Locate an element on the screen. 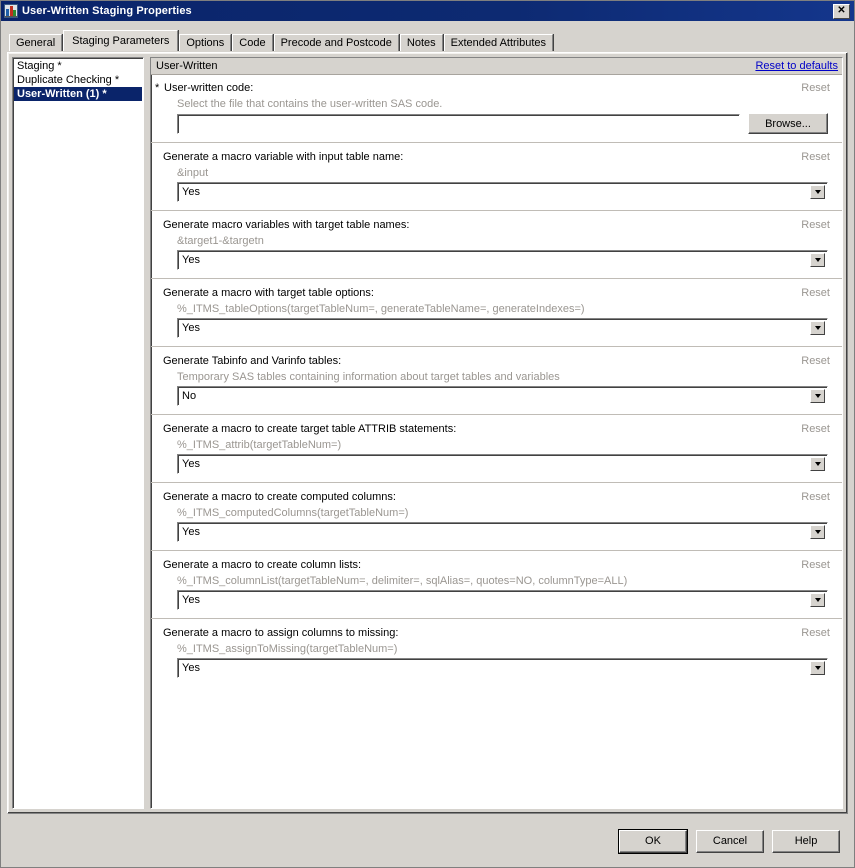  list-item-duplicate-checking: Duplicate Checking * is located at coordinates (78, 80).